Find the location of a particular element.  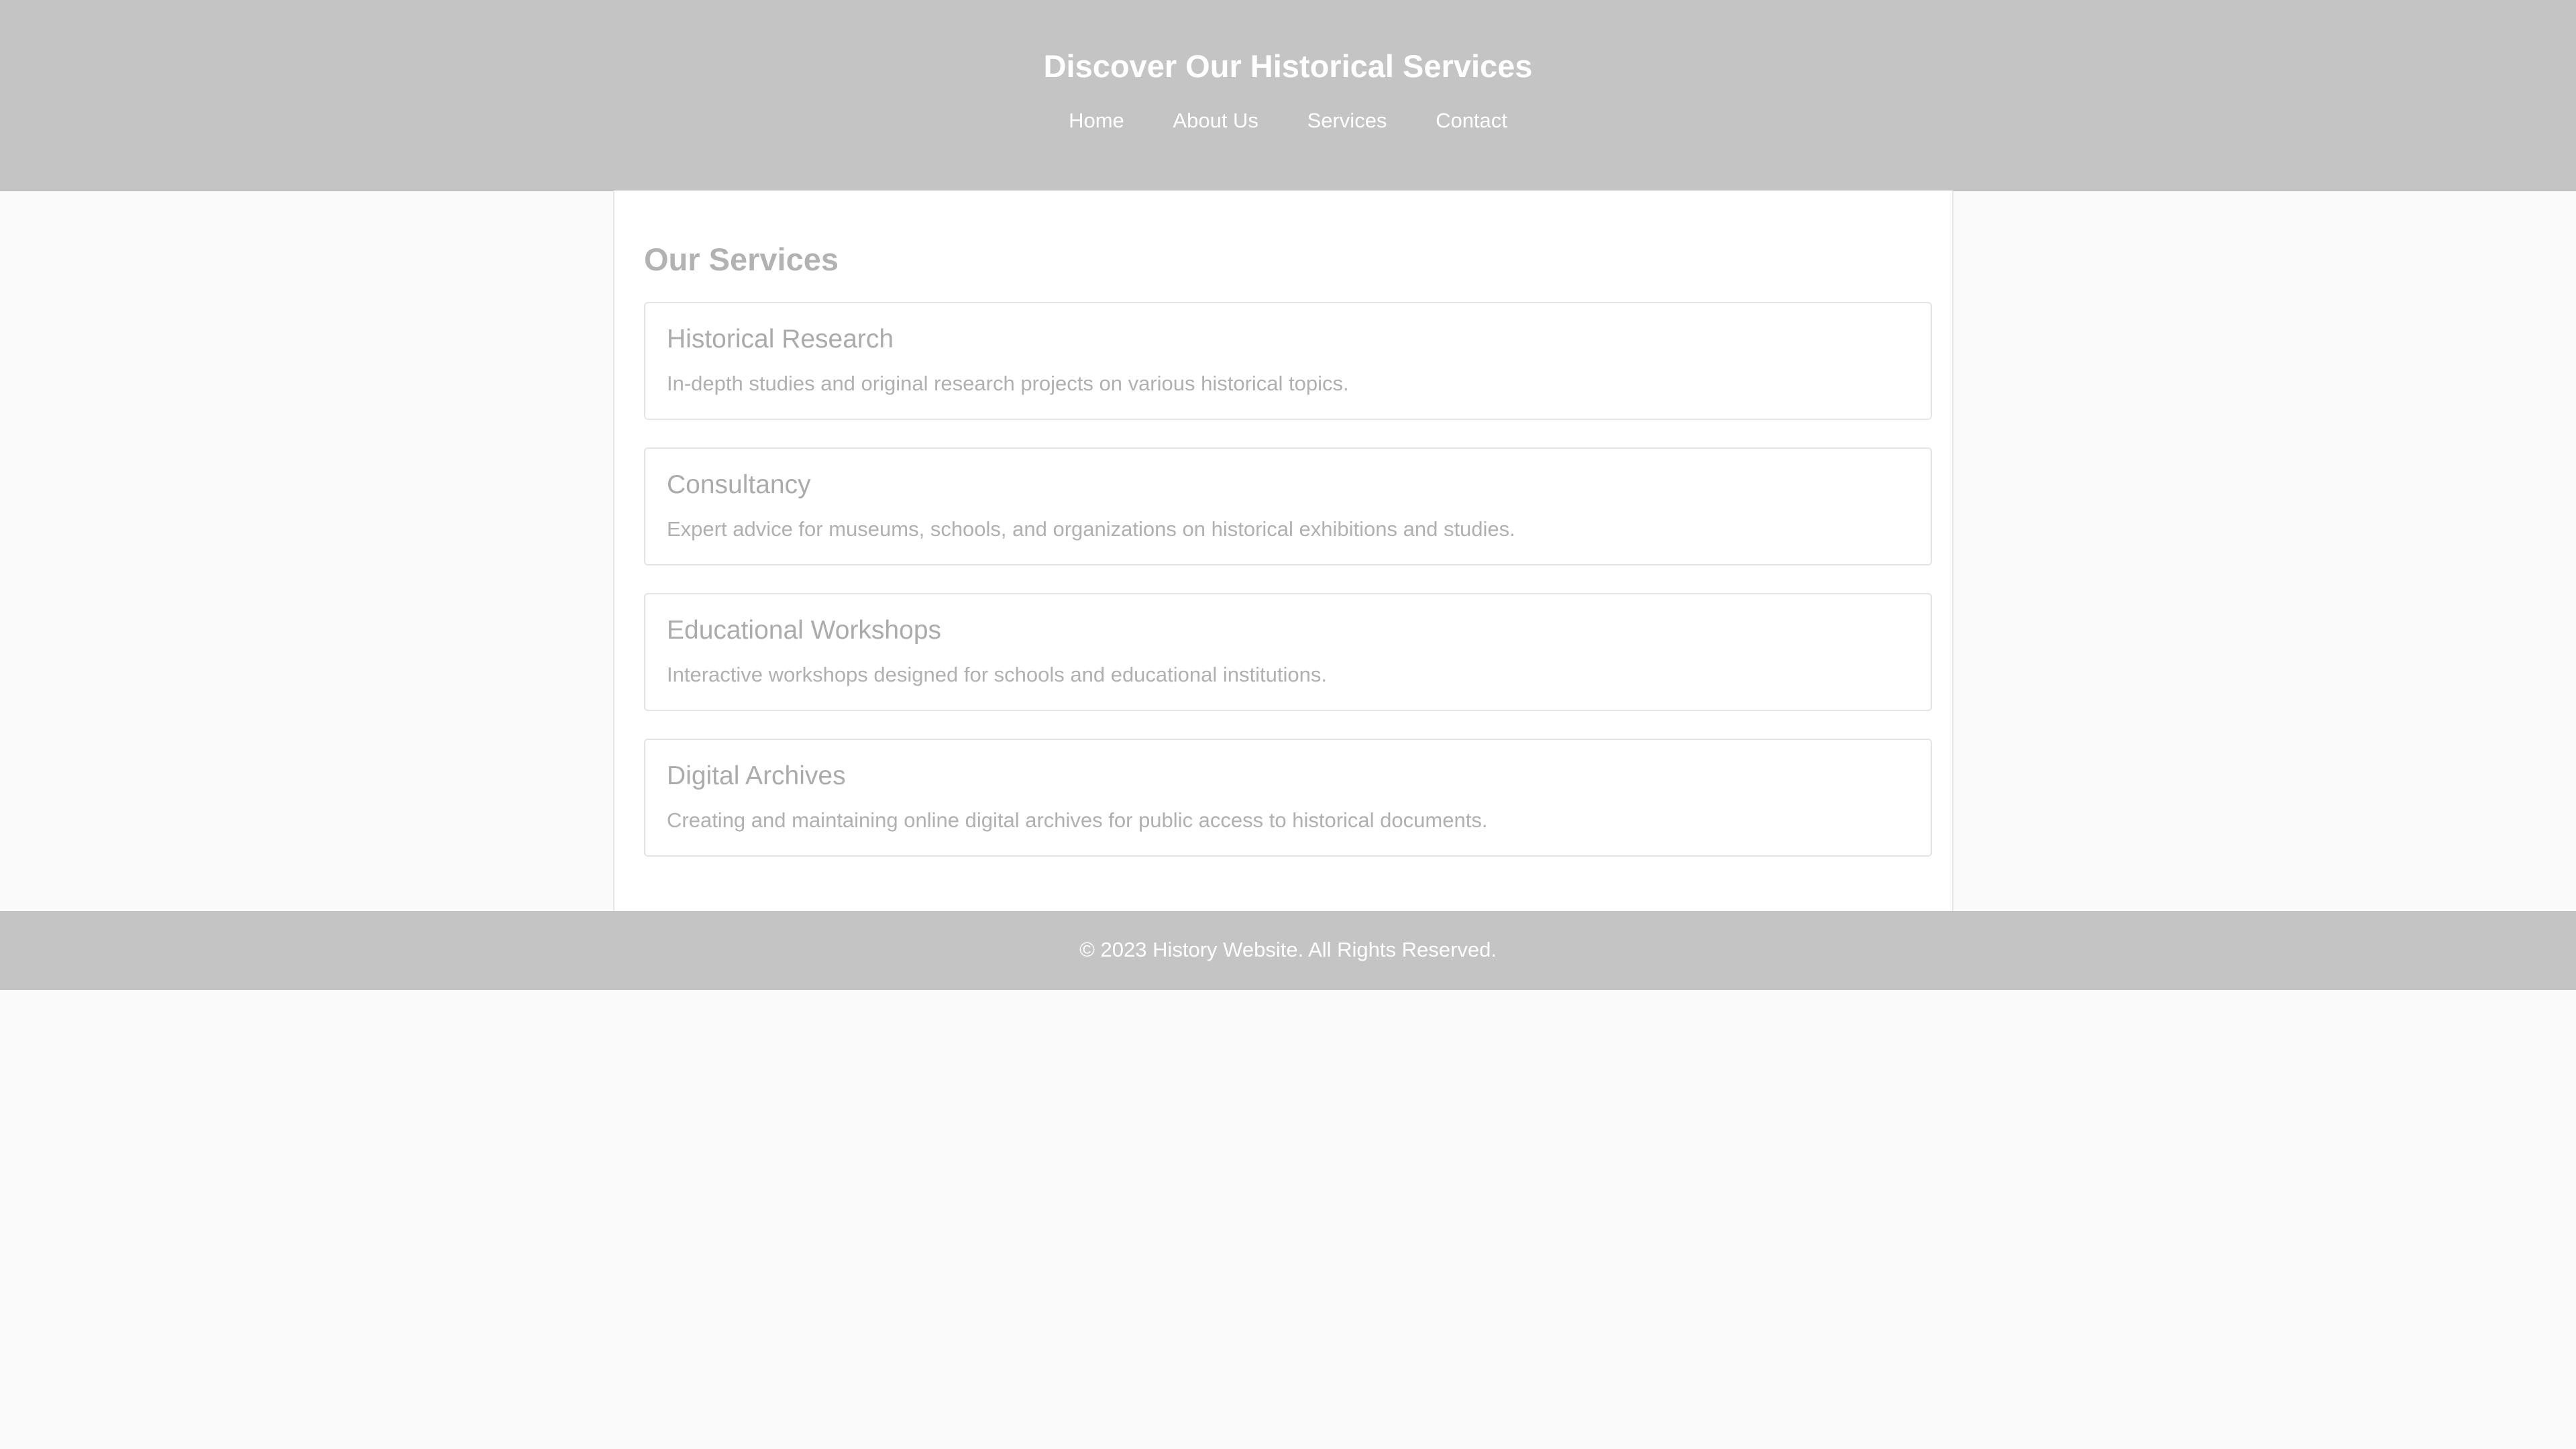

page-title: Discover Our Historical Services is located at coordinates (1288, 66).